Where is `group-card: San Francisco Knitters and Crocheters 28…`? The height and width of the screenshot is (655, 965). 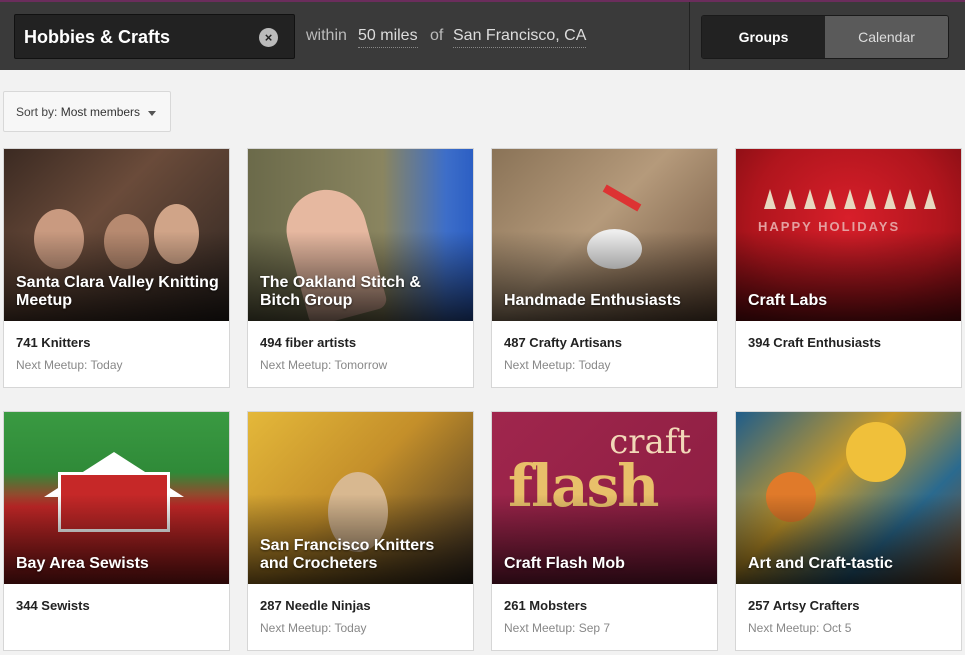
group-card: San Francisco Knitters and Crocheters 28… is located at coordinates (360, 531).